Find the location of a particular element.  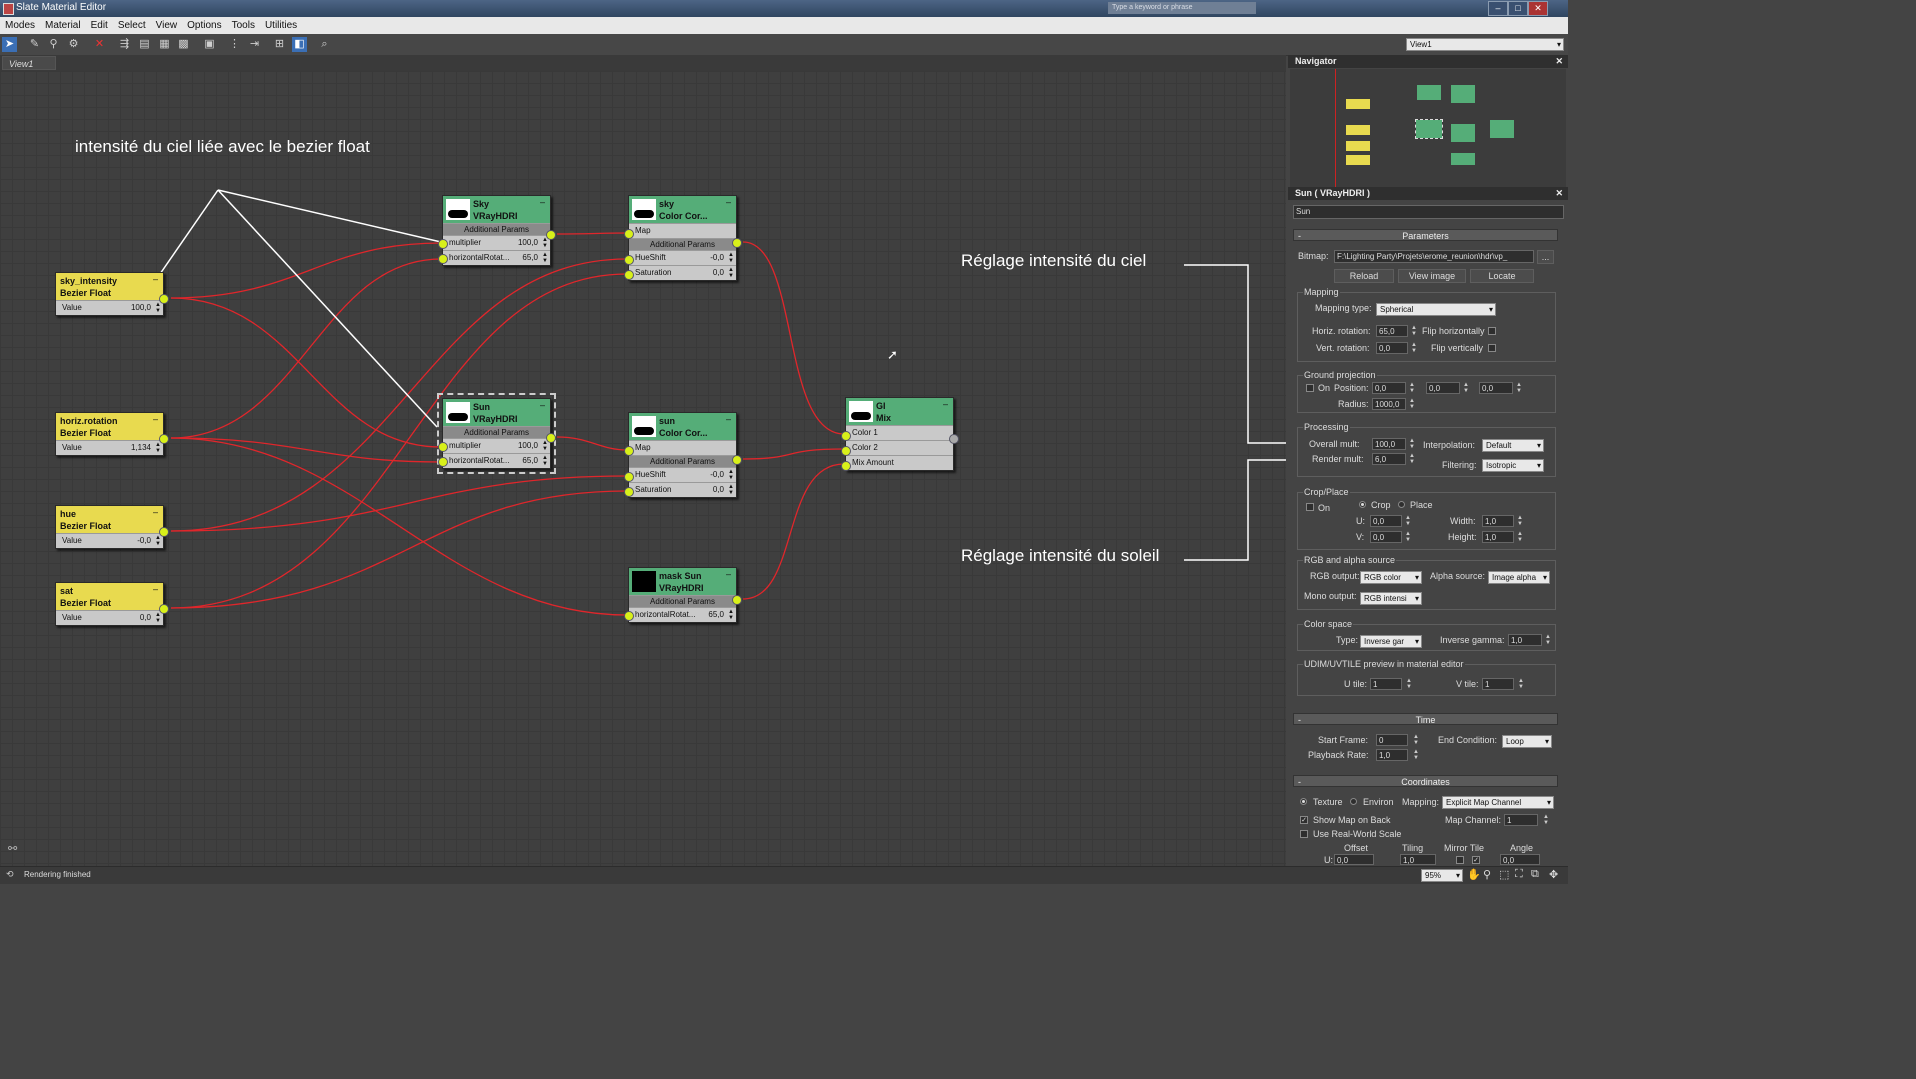

binoculars-icon: ⚯ is located at coordinates (12, 848).